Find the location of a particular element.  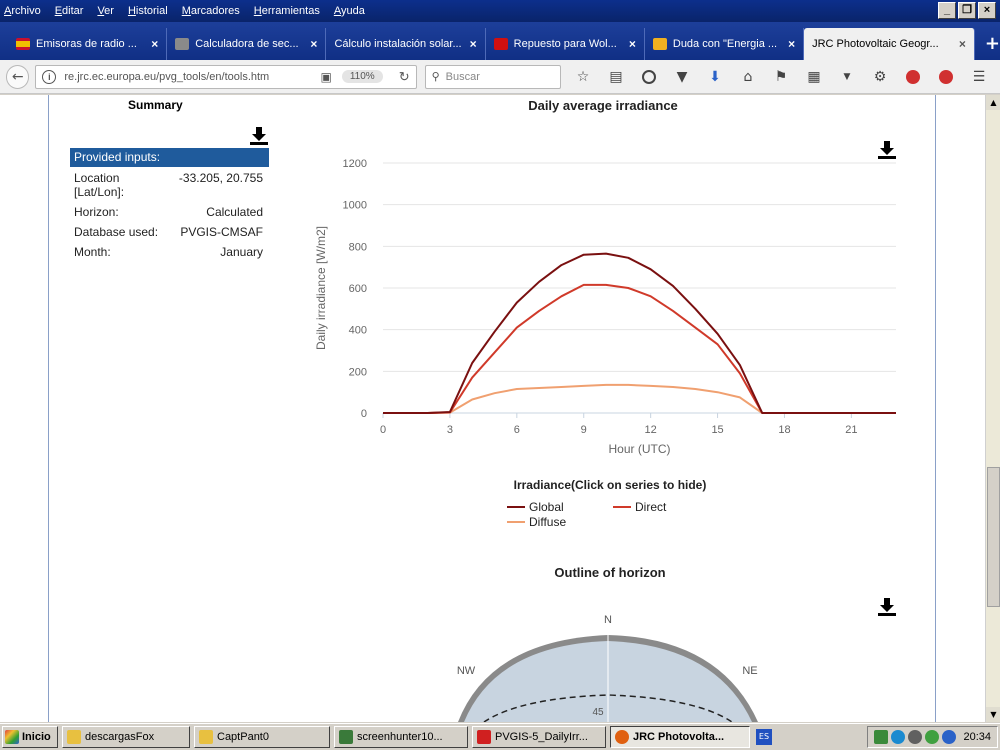

scroll-thumb is located at coordinates (993, 537).